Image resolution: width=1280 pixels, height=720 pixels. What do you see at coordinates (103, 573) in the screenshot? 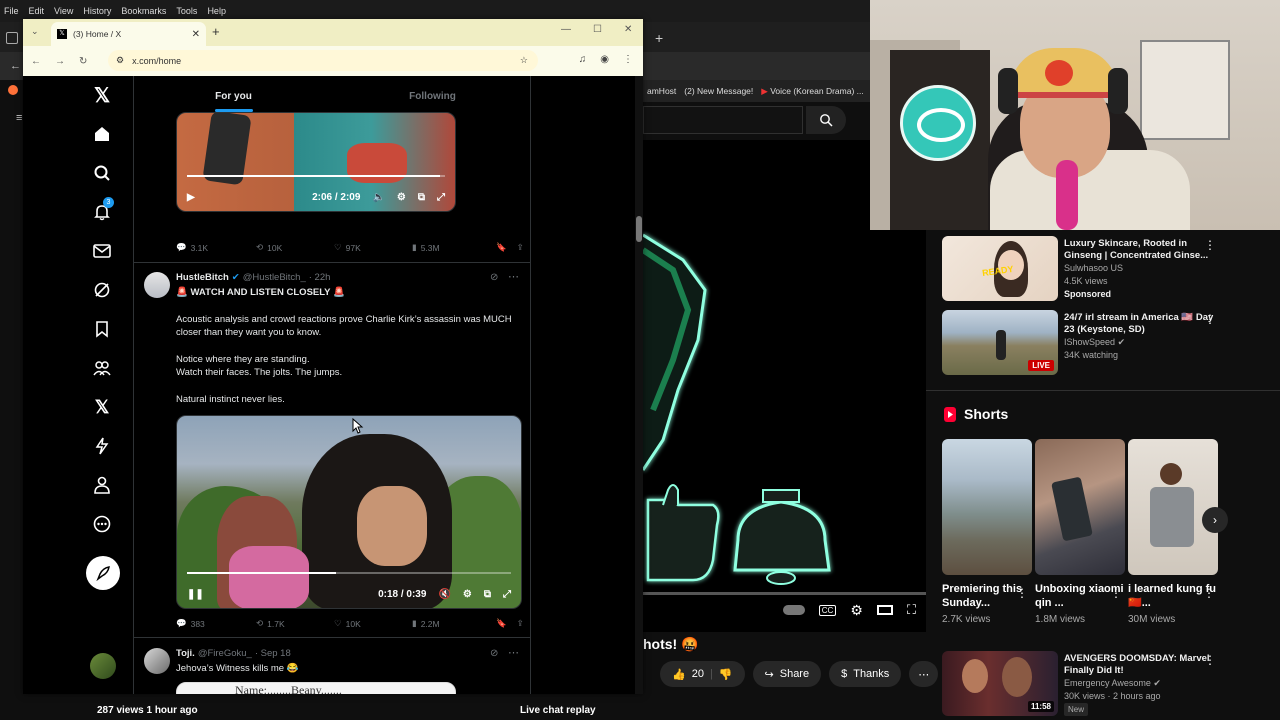
I see `compose-post-button` at bounding box center [103, 573].